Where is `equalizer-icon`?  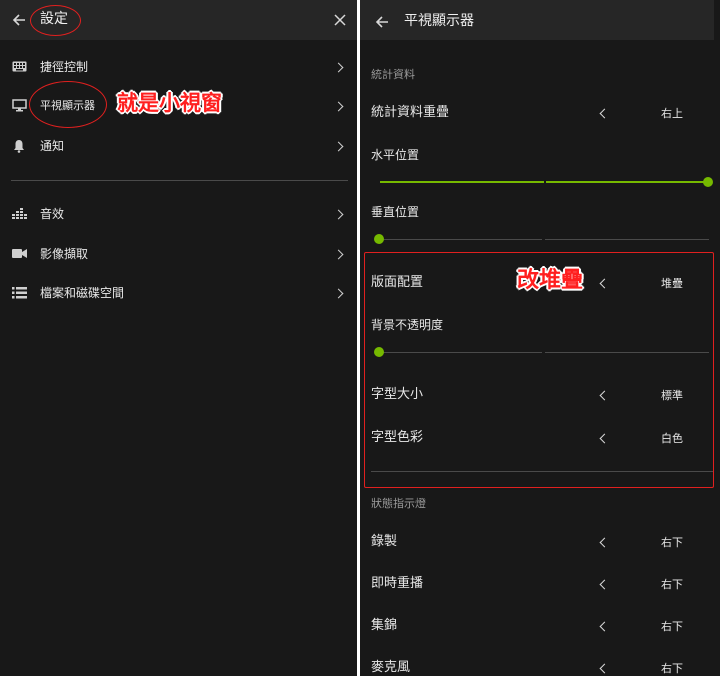
equalizer-icon is located at coordinates (19, 213).